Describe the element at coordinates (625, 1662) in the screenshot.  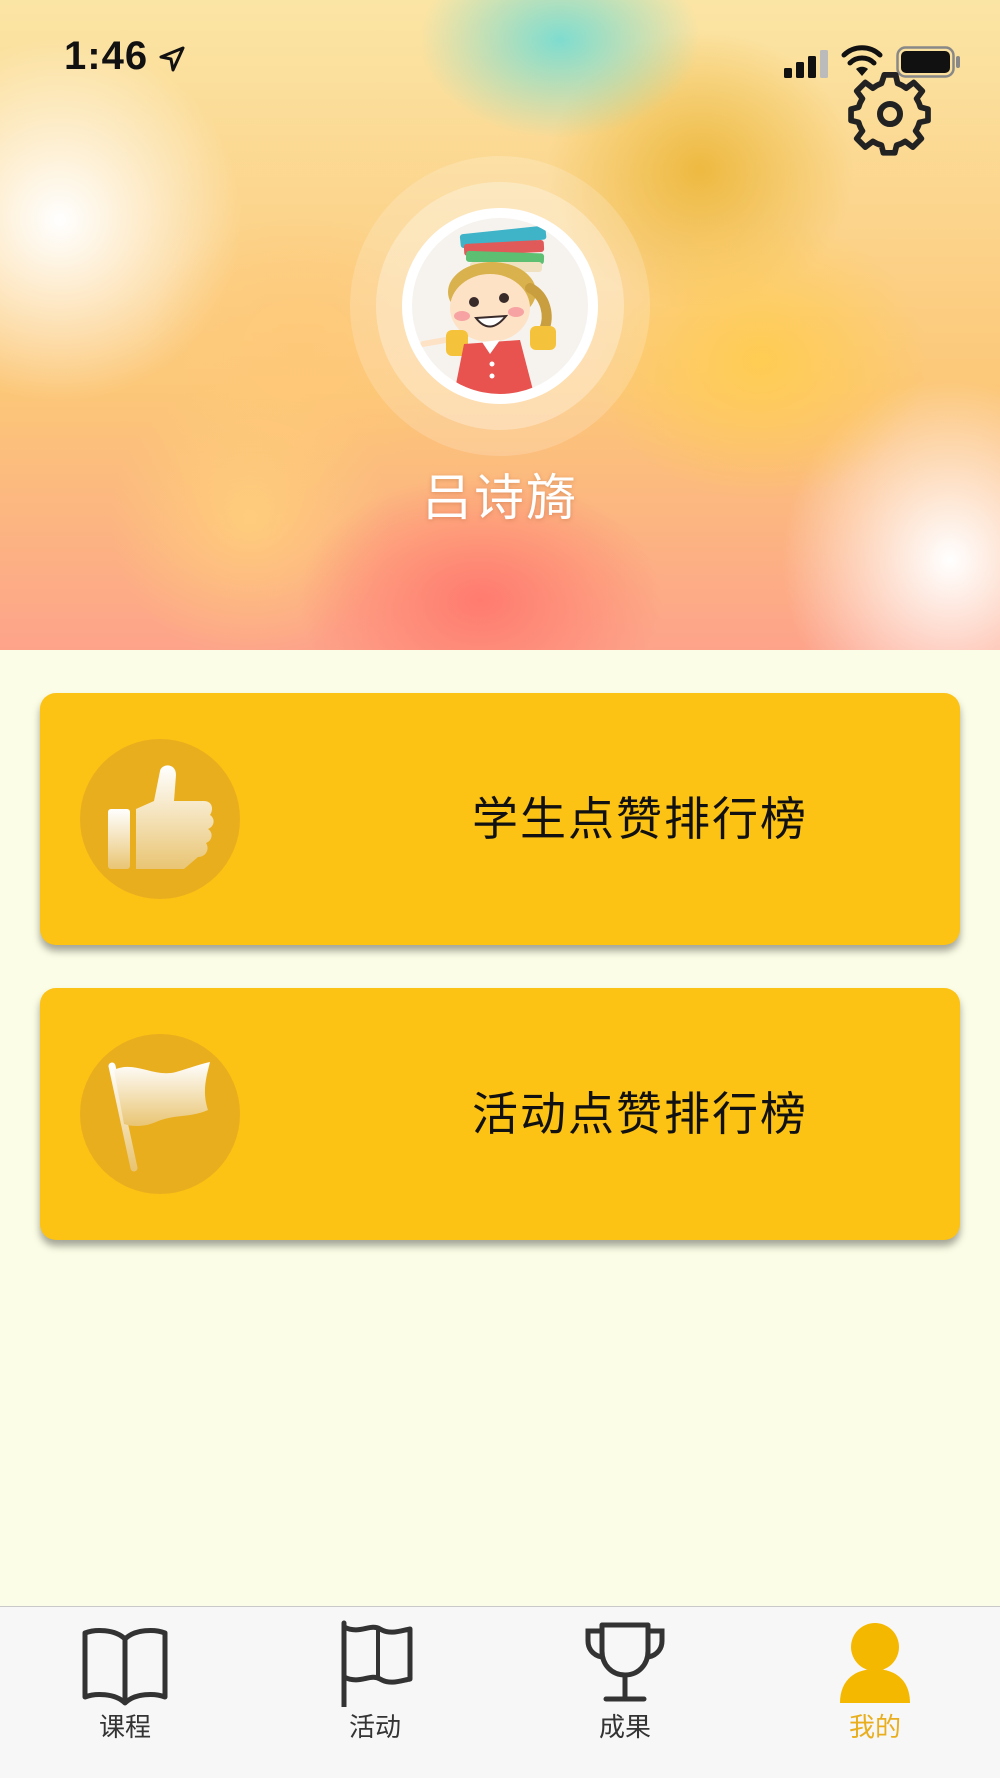
I see `trophy-icon` at that location.